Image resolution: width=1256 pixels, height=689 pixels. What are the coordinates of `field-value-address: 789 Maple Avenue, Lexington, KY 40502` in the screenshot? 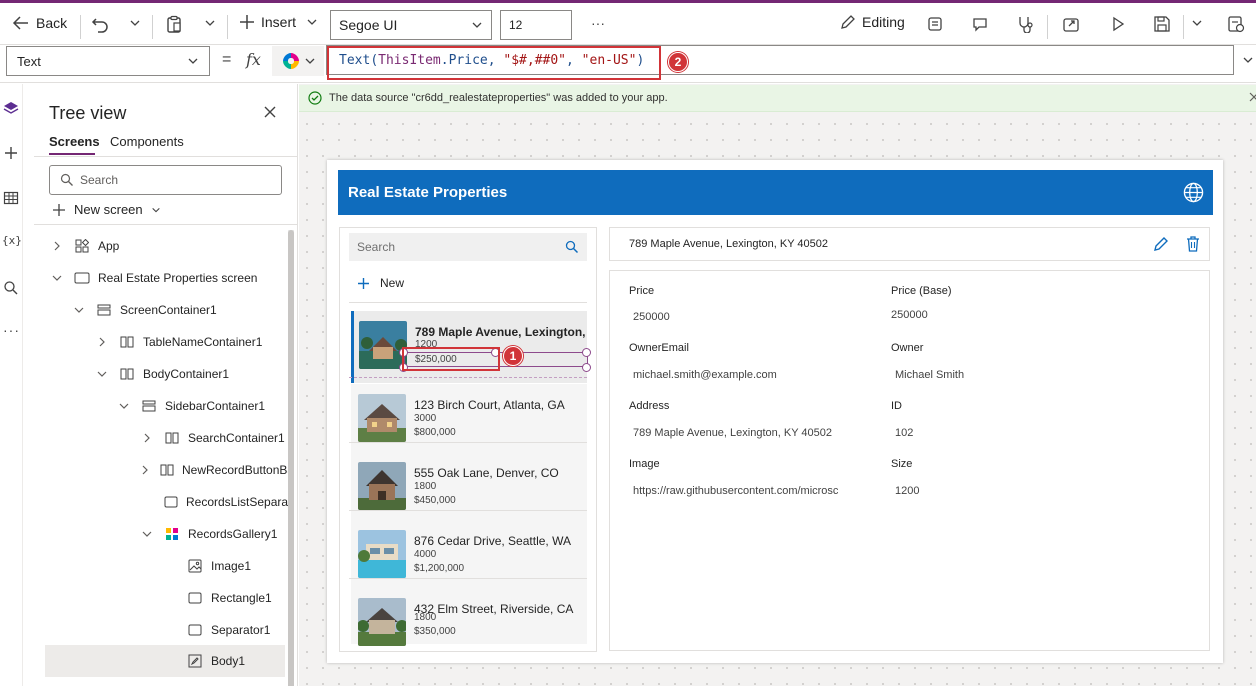 It's located at (732, 433).